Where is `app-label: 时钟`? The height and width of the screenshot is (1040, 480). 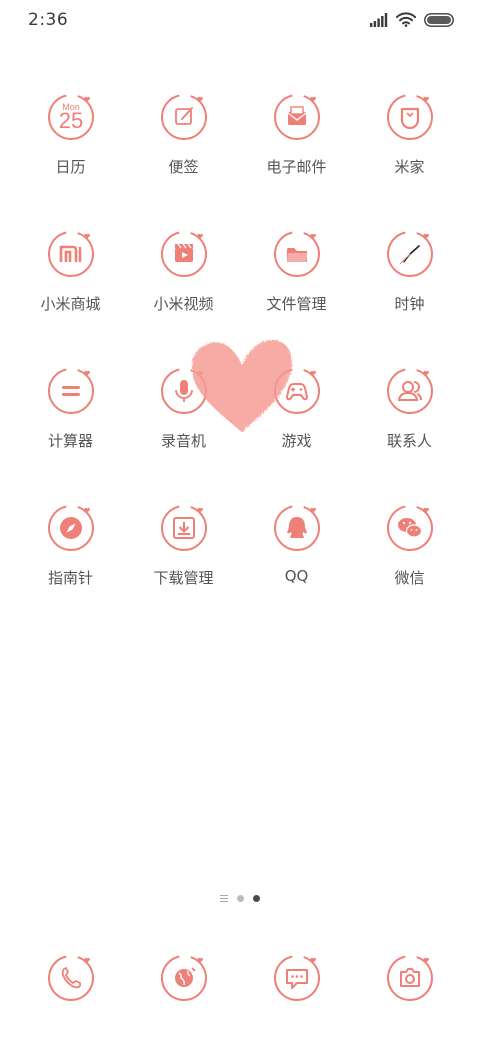 app-label: 时钟 is located at coordinates (409, 304).